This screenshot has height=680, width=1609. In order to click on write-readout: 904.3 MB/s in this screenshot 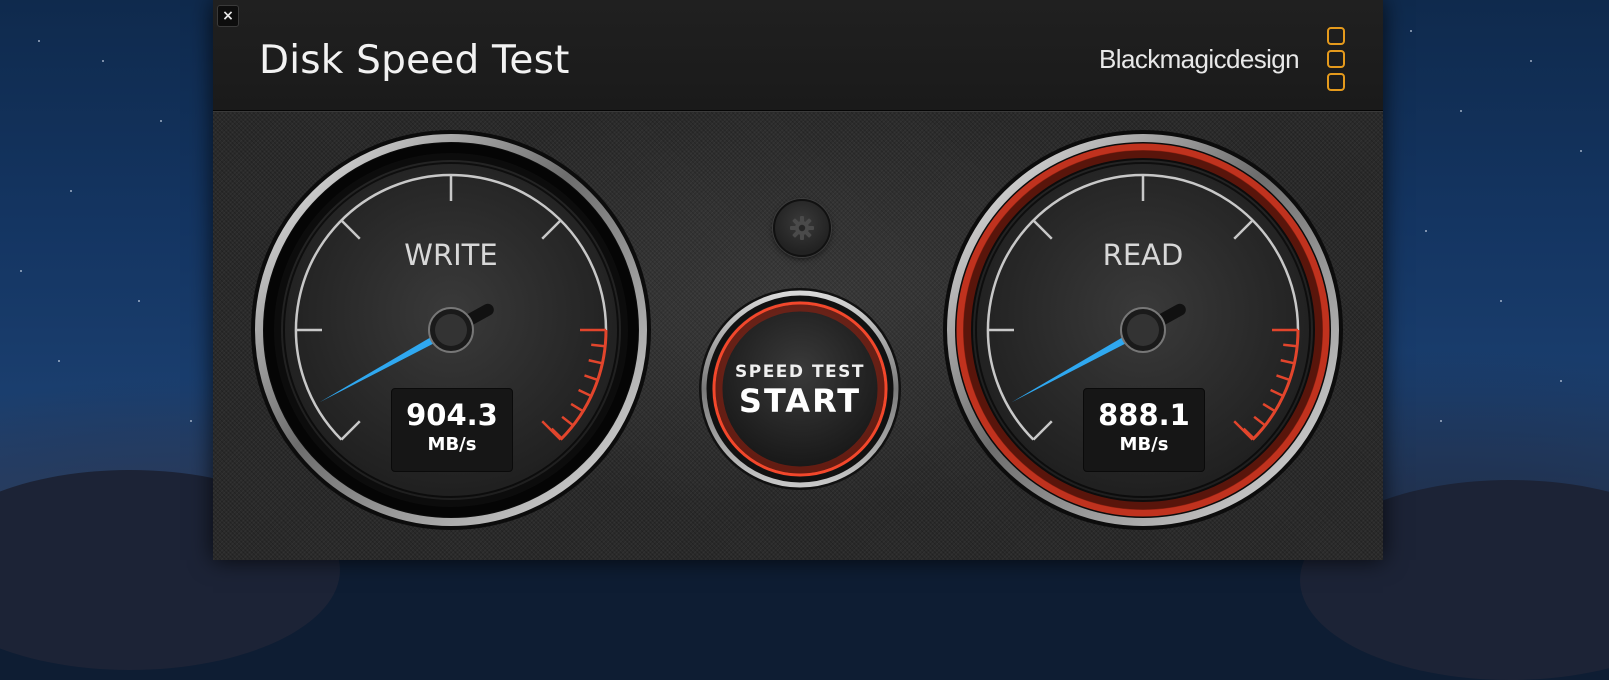, I will do `click(452, 430)`.